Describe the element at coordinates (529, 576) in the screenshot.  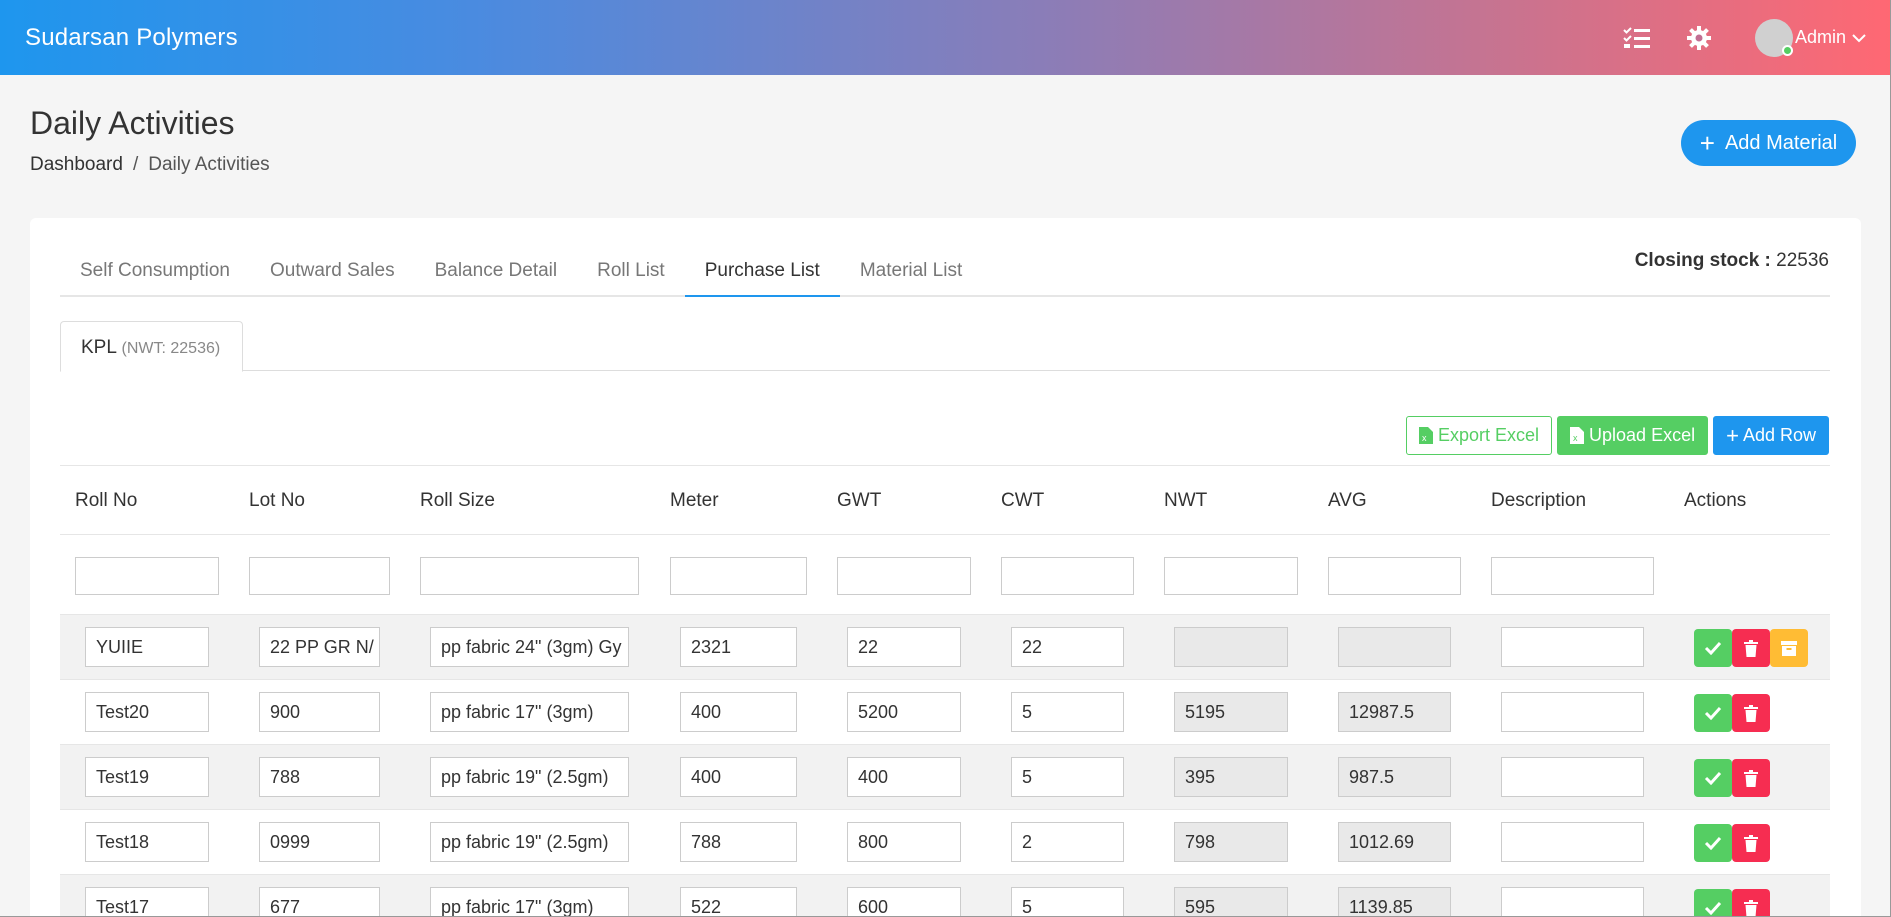
I see `filter-roll-size` at that location.